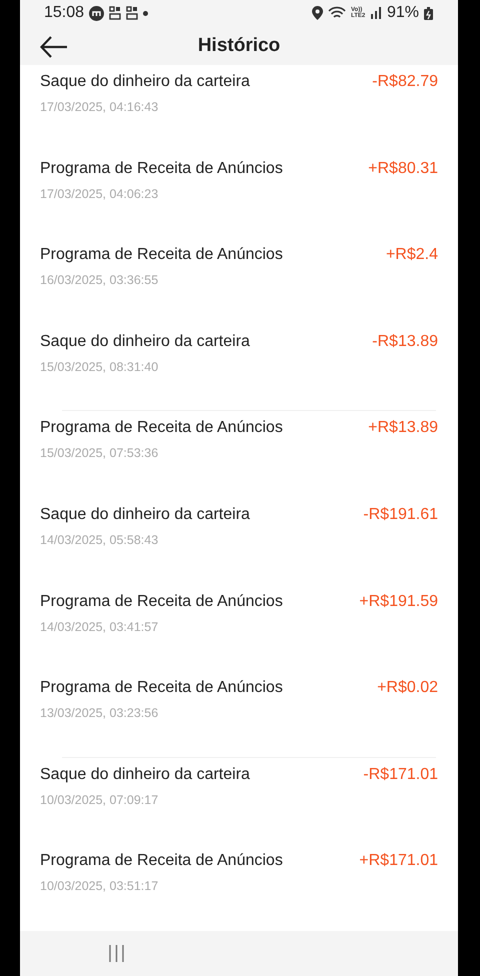 This screenshot has width=480, height=976. I want to click on transaction-amount: +R$191.59, so click(398, 602).